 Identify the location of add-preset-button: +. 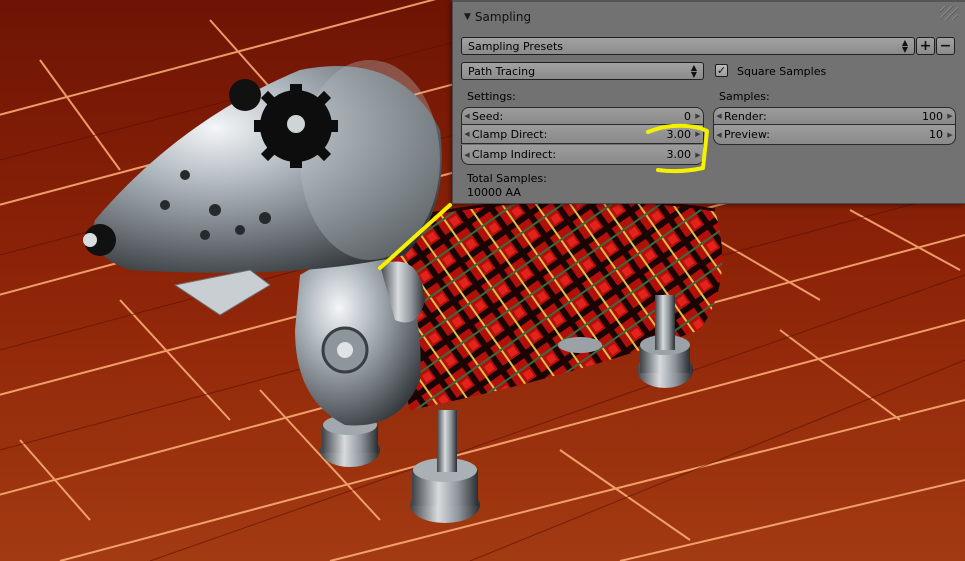
(925, 46).